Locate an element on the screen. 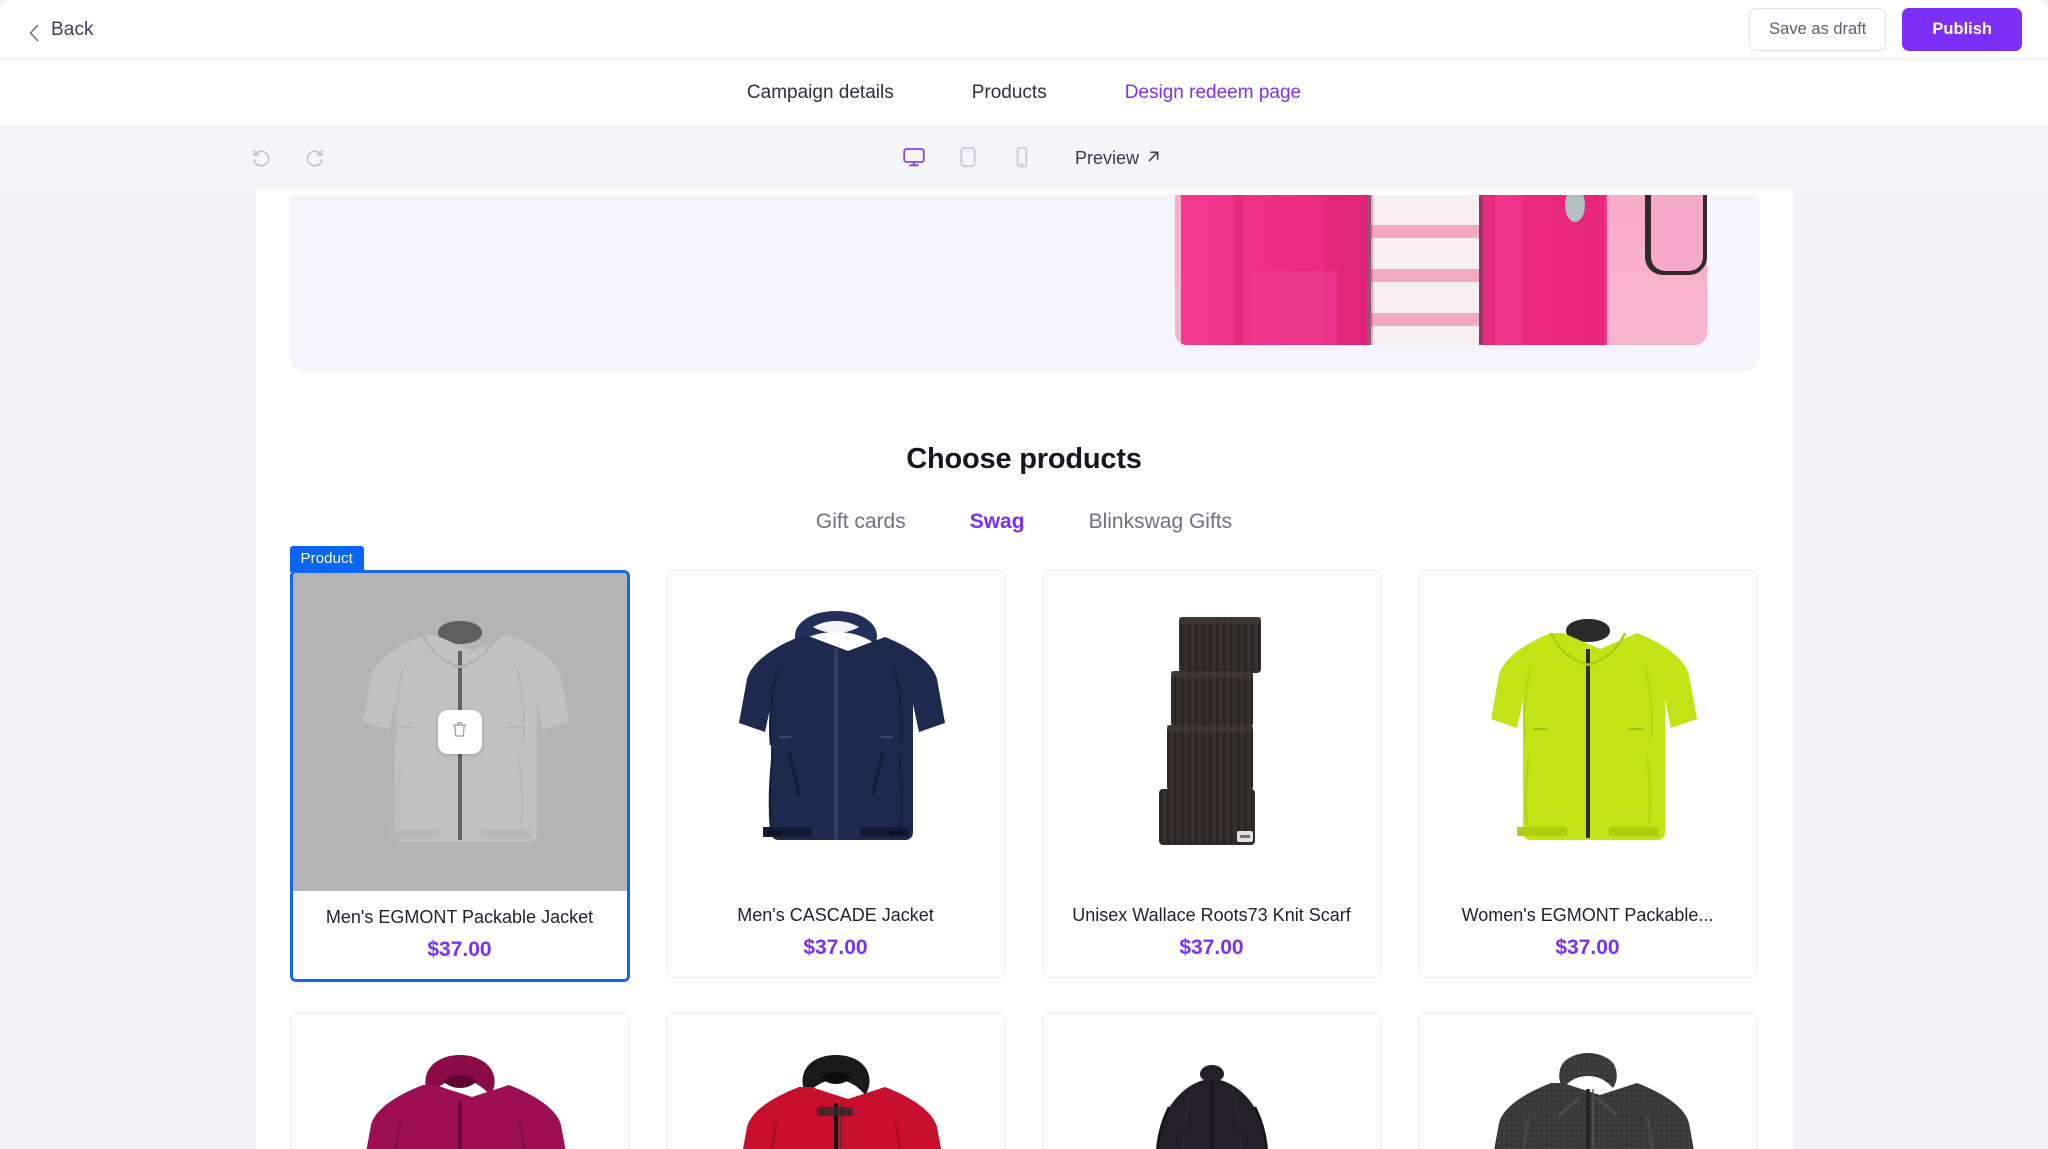 Image resolution: width=2048 pixels, height=1149 pixels. beanie-black-art is located at coordinates (1211, 1107).